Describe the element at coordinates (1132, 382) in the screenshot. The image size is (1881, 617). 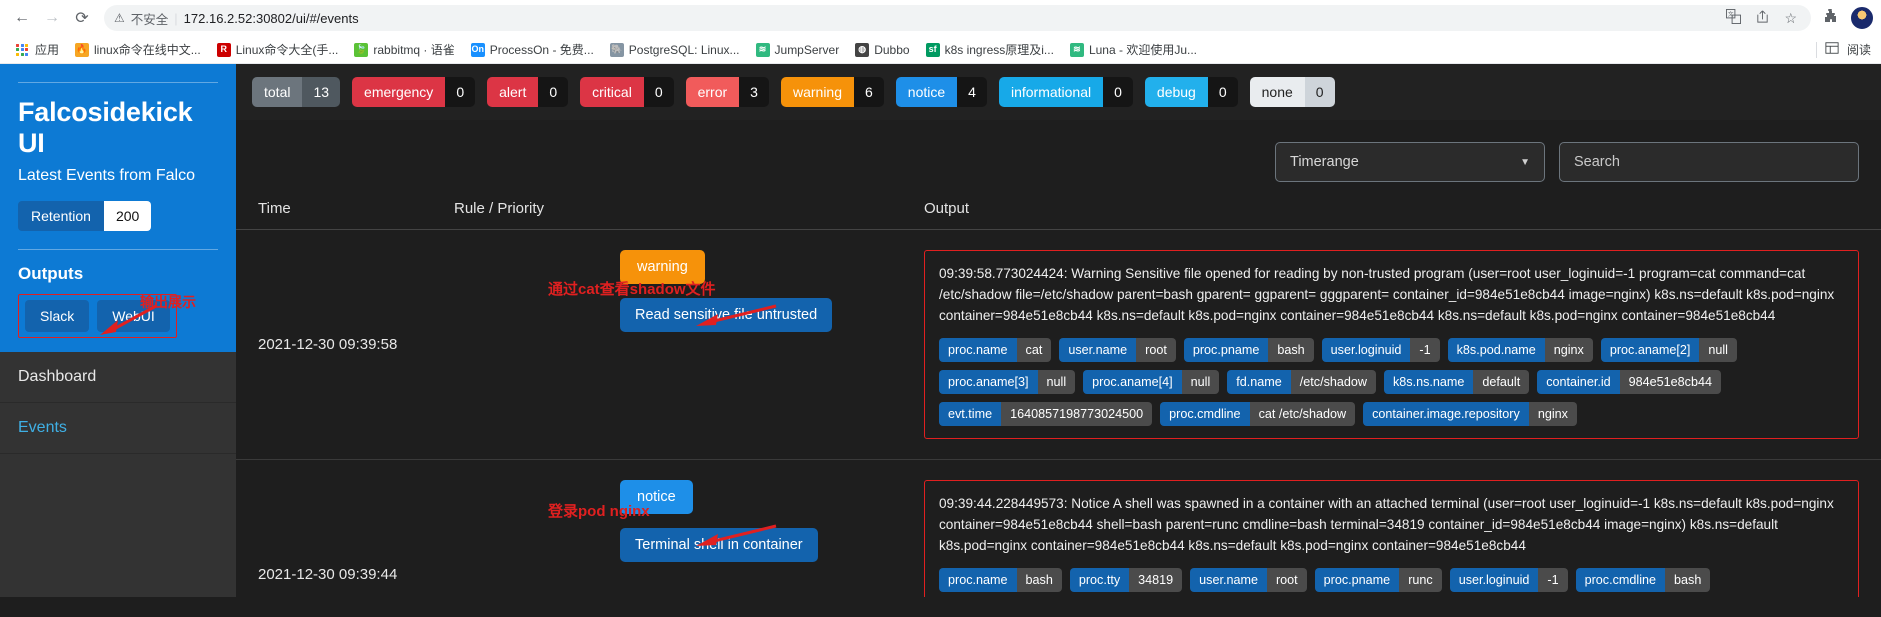
I see `tag-key: proc.aname[4]` at that location.